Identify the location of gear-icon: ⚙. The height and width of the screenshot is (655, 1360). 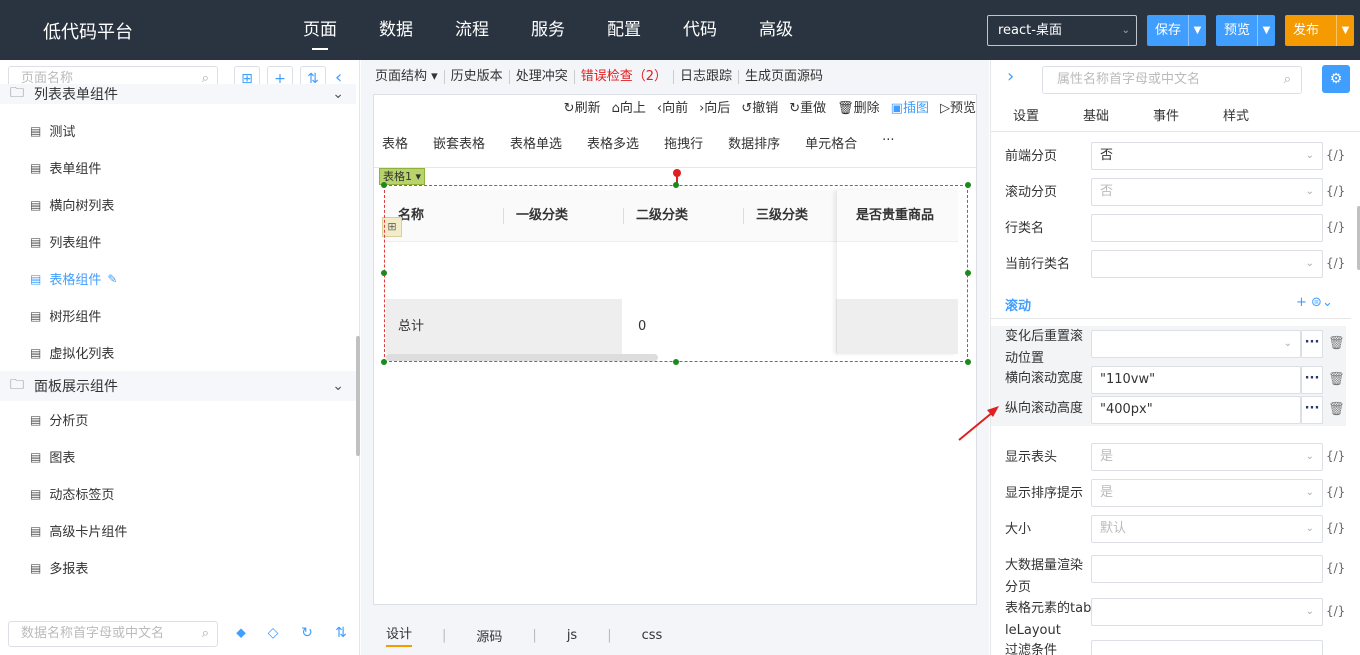
(1336, 79).